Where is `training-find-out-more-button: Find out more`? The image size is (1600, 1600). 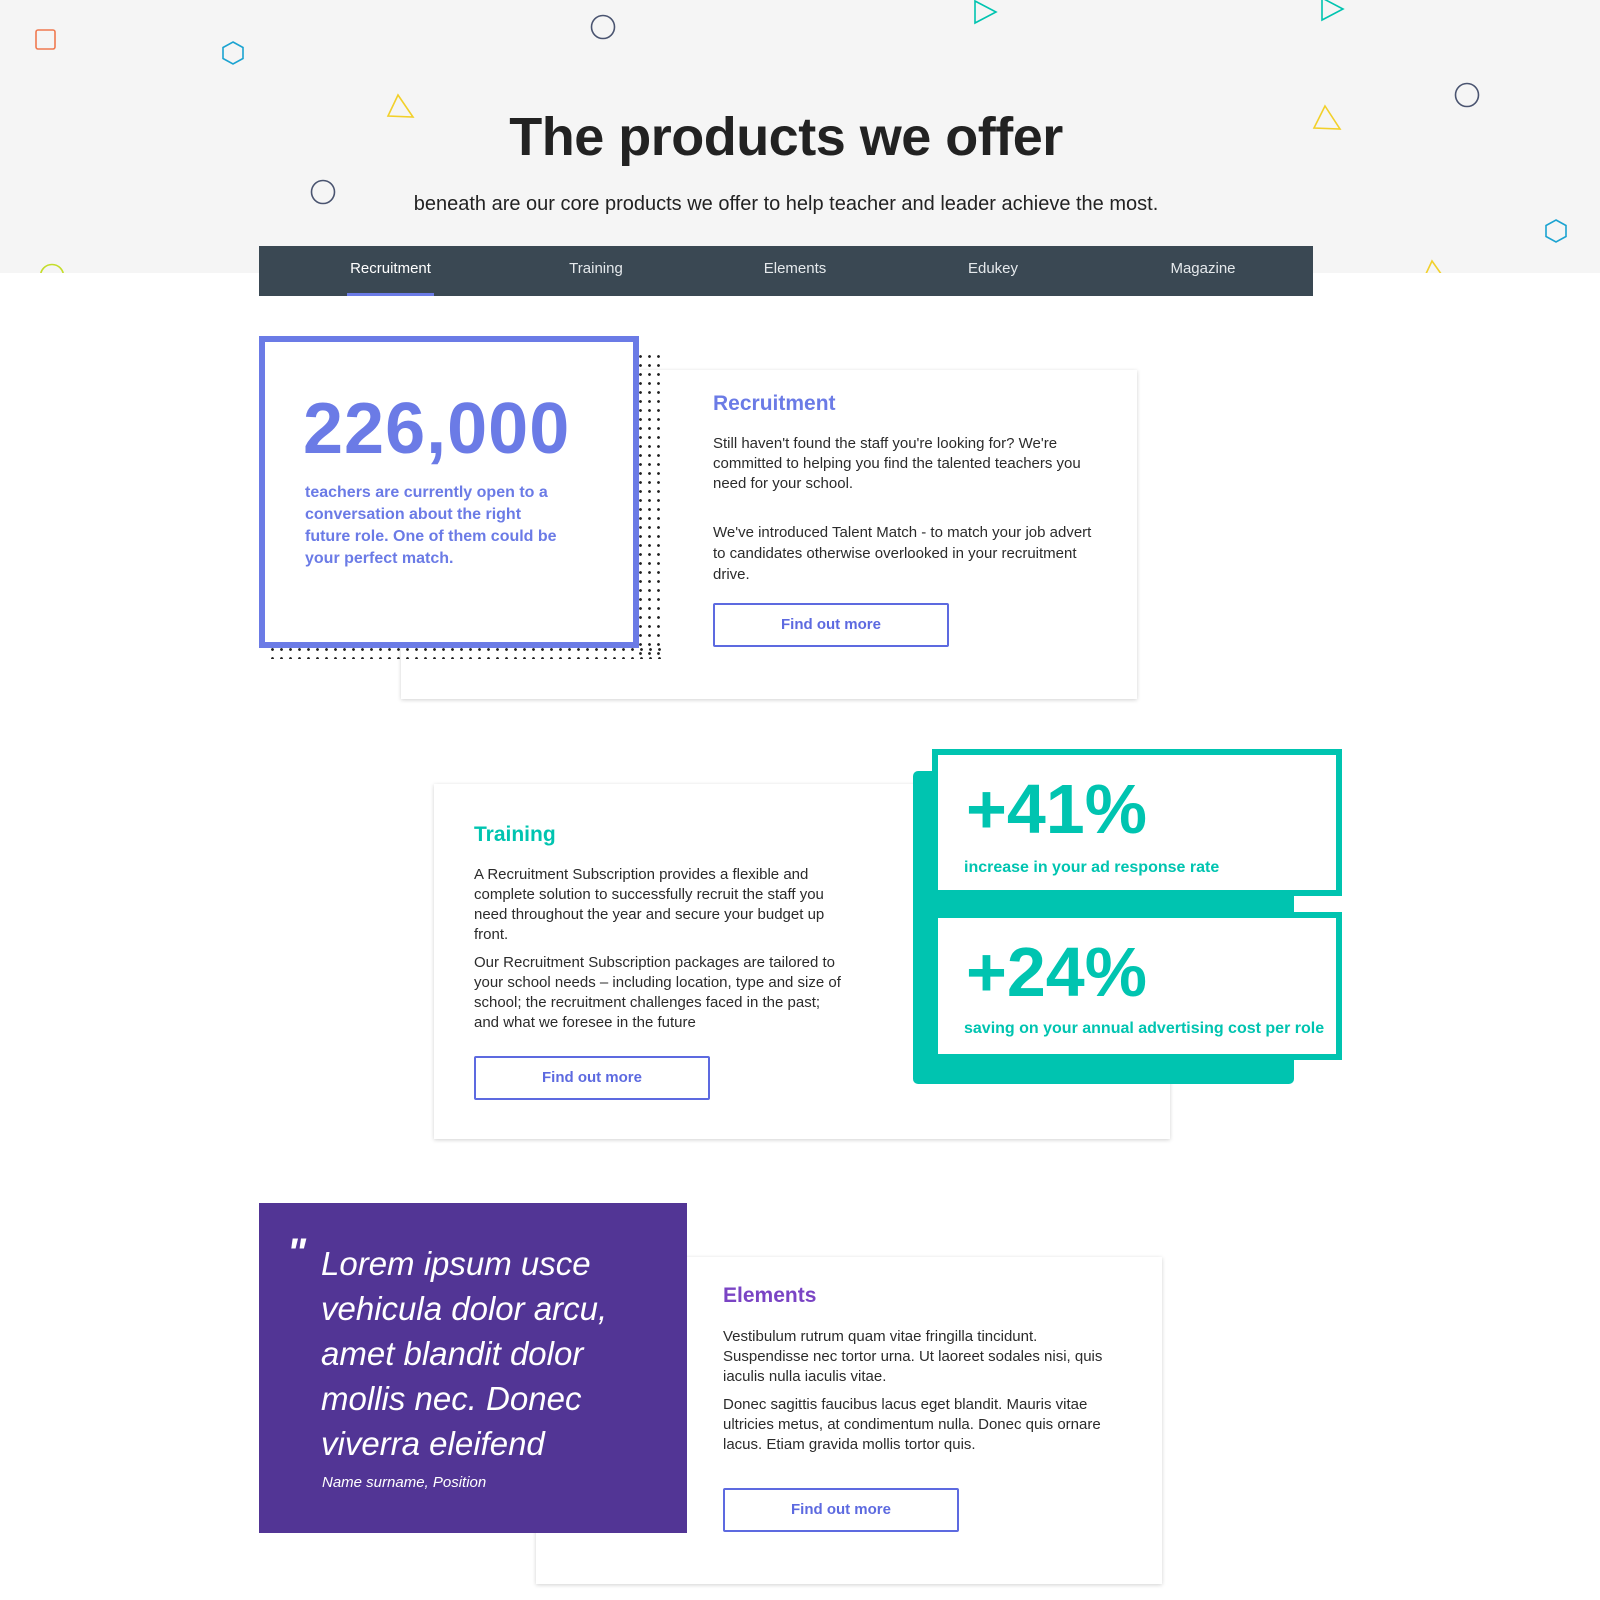 training-find-out-more-button: Find out more is located at coordinates (592, 1078).